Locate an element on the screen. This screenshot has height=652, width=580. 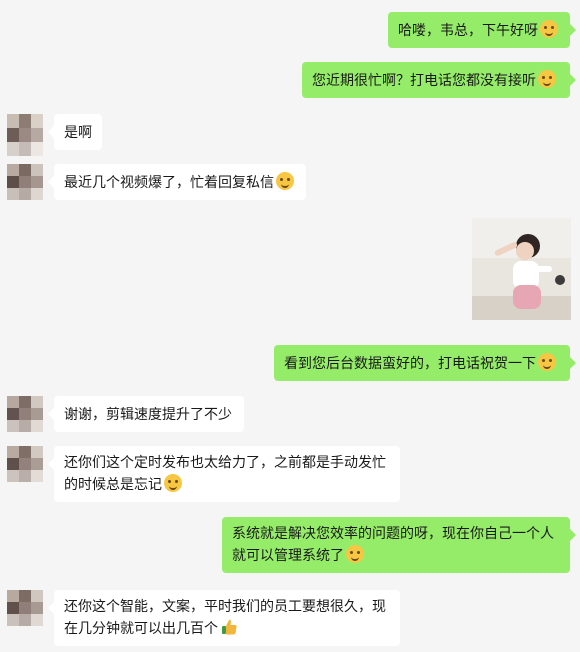
message-bubble-incoming: 谢谢，剪辑速度提升了不少 is located at coordinates (146, 414).